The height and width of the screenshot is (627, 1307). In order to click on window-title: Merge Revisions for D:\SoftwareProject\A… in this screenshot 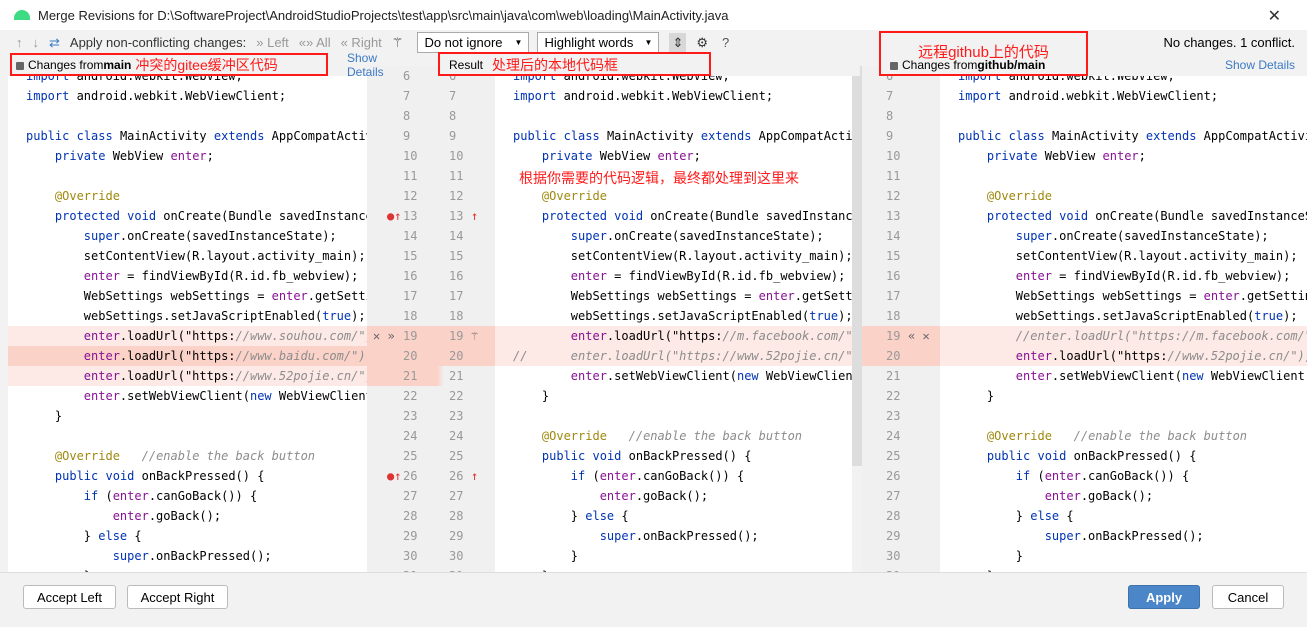, I will do `click(383, 15)`.